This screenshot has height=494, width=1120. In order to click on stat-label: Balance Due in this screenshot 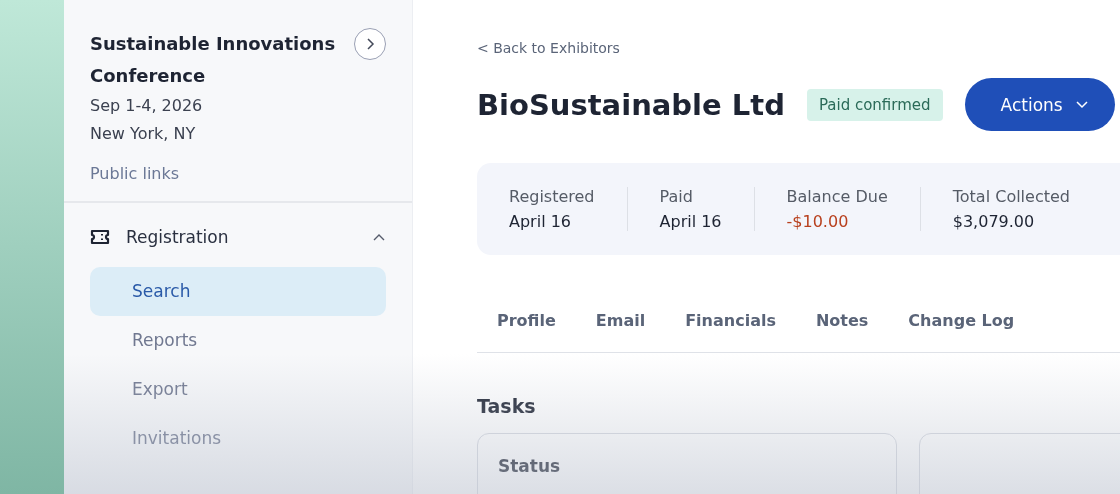, I will do `click(837, 196)`.